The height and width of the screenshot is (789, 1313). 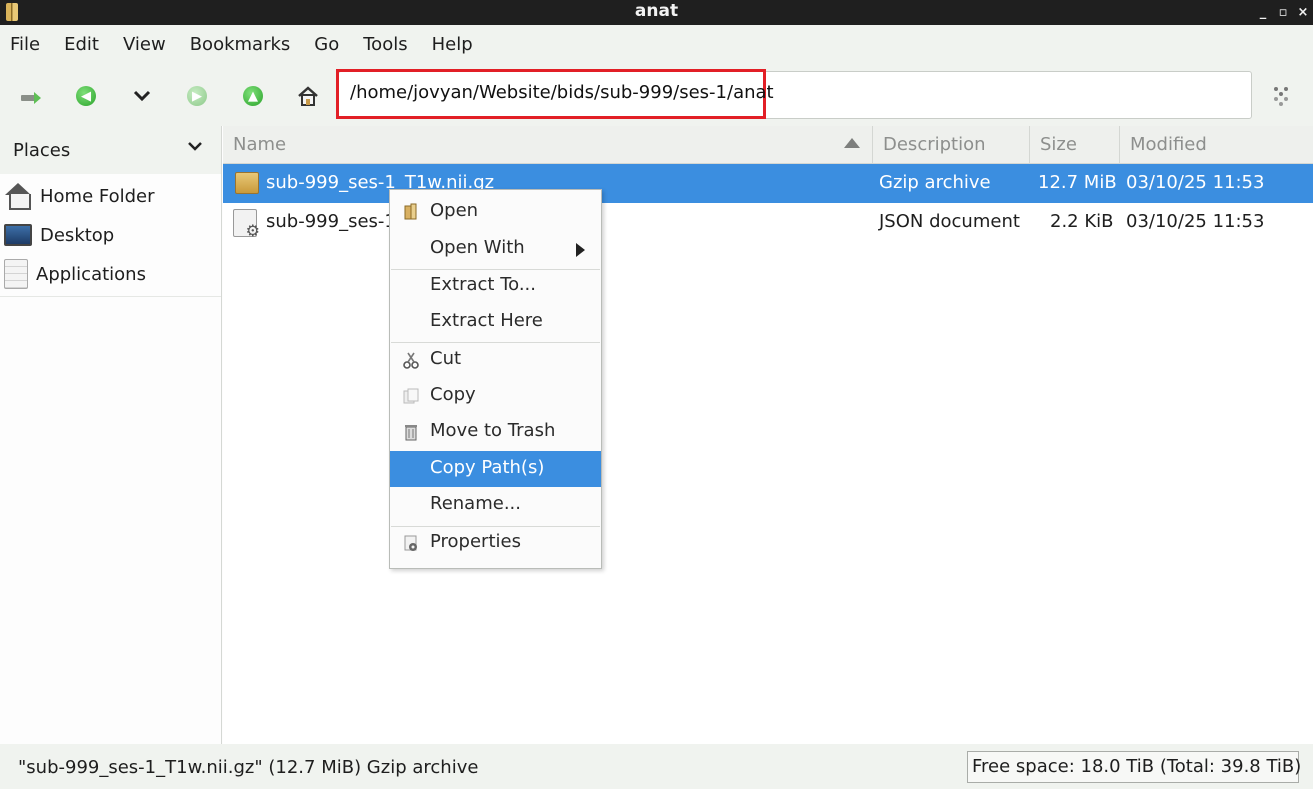 I want to click on forward-icon: ▶, so click(x=197, y=96).